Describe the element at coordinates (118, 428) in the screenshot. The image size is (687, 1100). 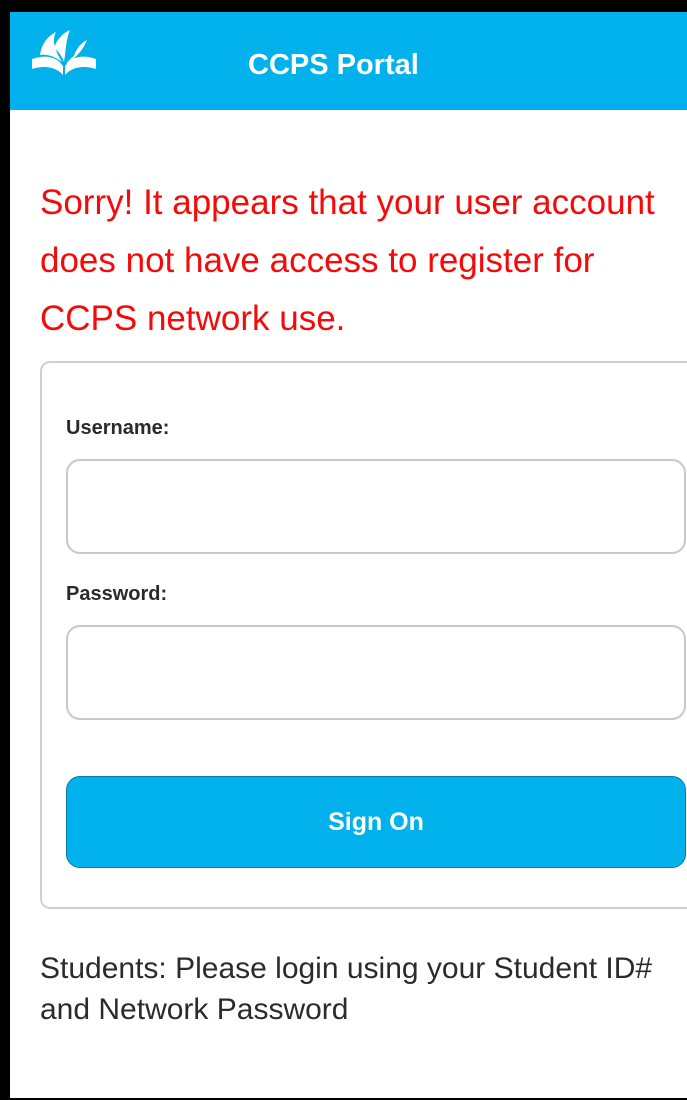
I see `username-label: Username:` at that location.